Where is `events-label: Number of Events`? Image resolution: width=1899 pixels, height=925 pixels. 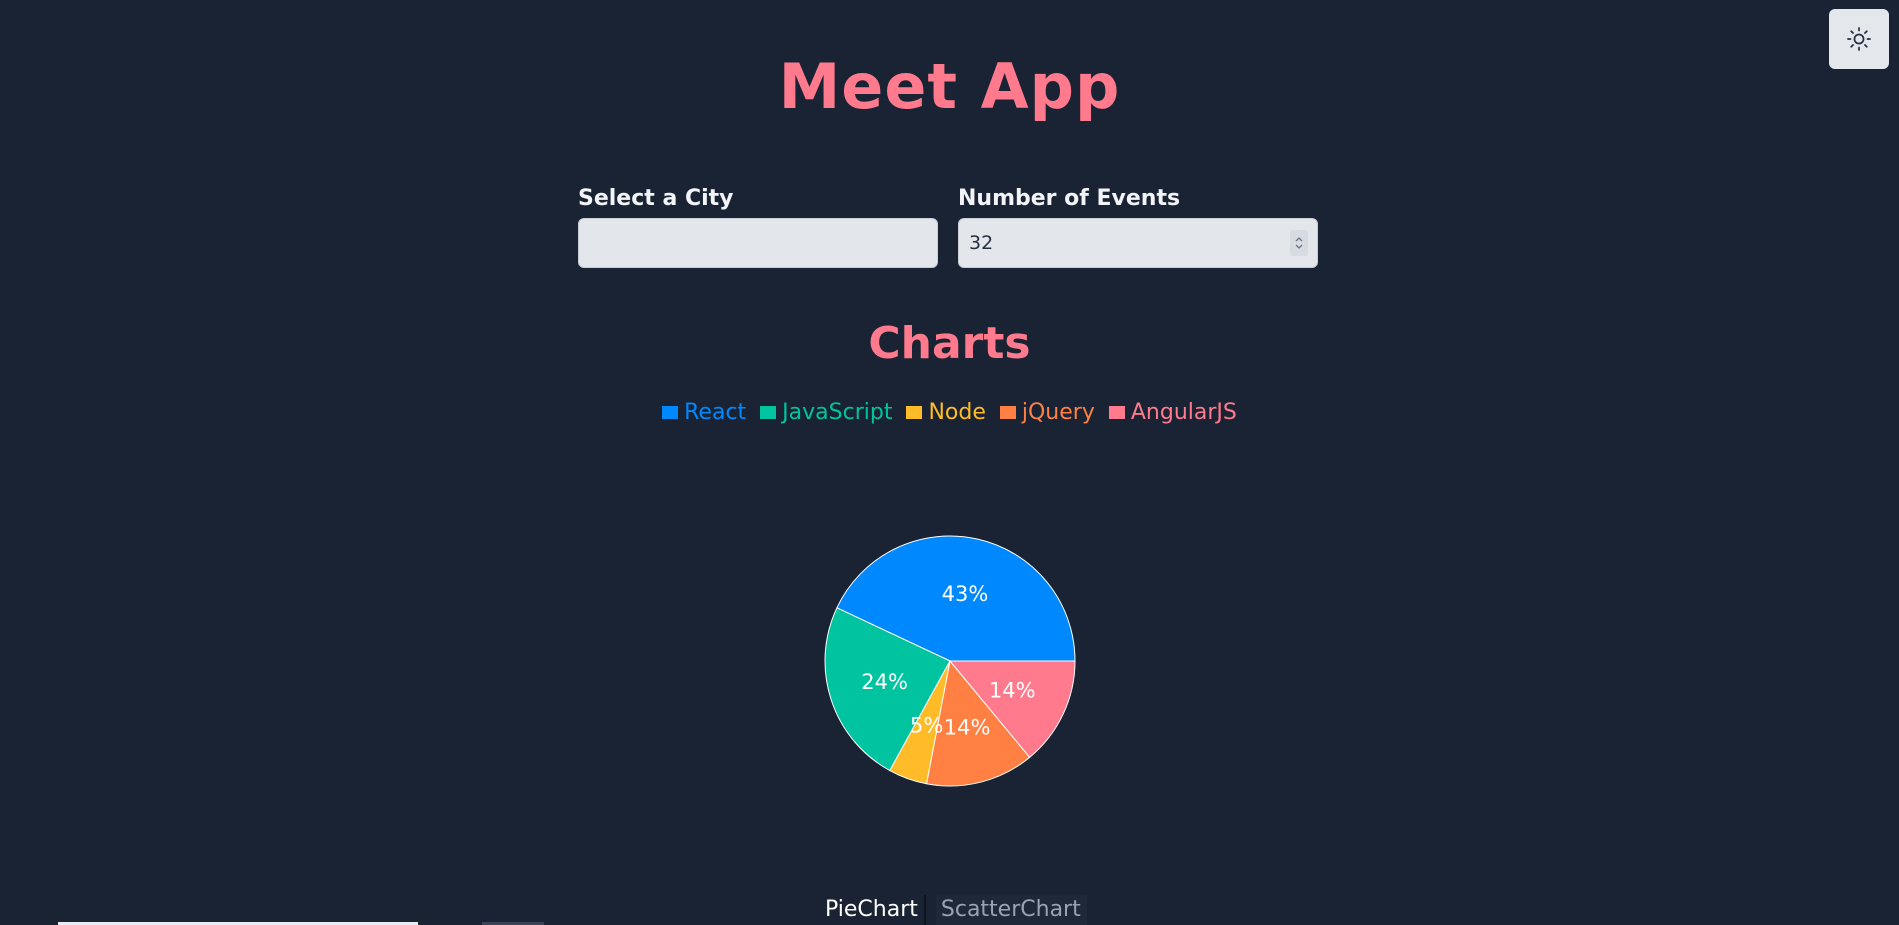 events-label: Number of Events is located at coordinates (1069, 198).